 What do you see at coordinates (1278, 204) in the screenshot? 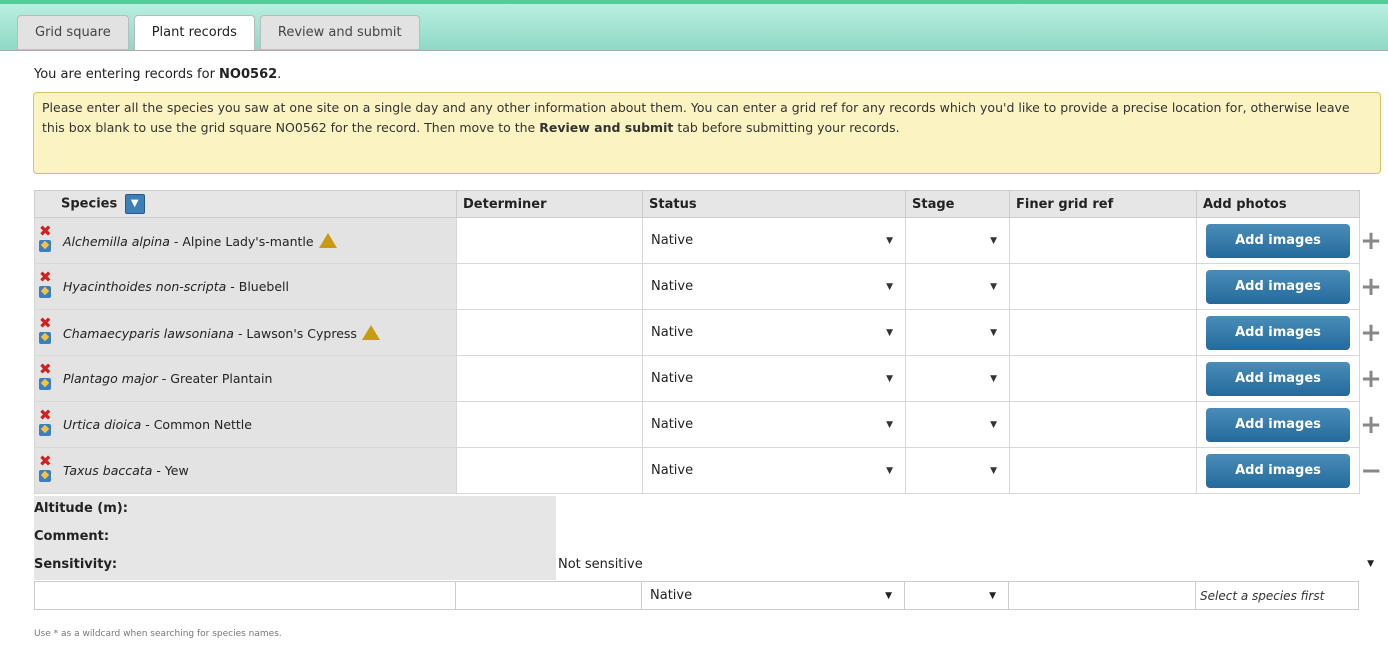
I see `col-photos: Add photos` at bounding box center [1278, 204].